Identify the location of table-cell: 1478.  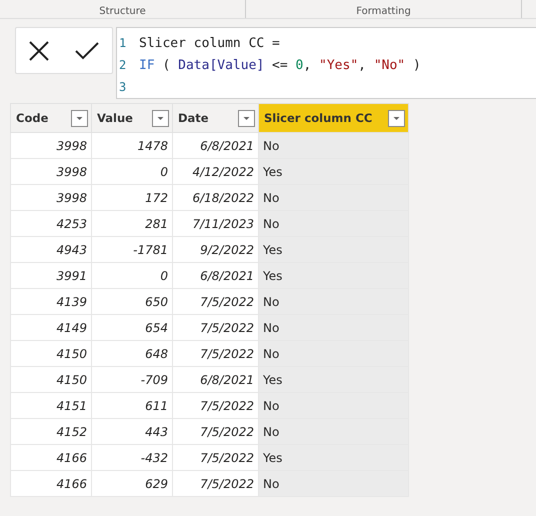
(132, 145).